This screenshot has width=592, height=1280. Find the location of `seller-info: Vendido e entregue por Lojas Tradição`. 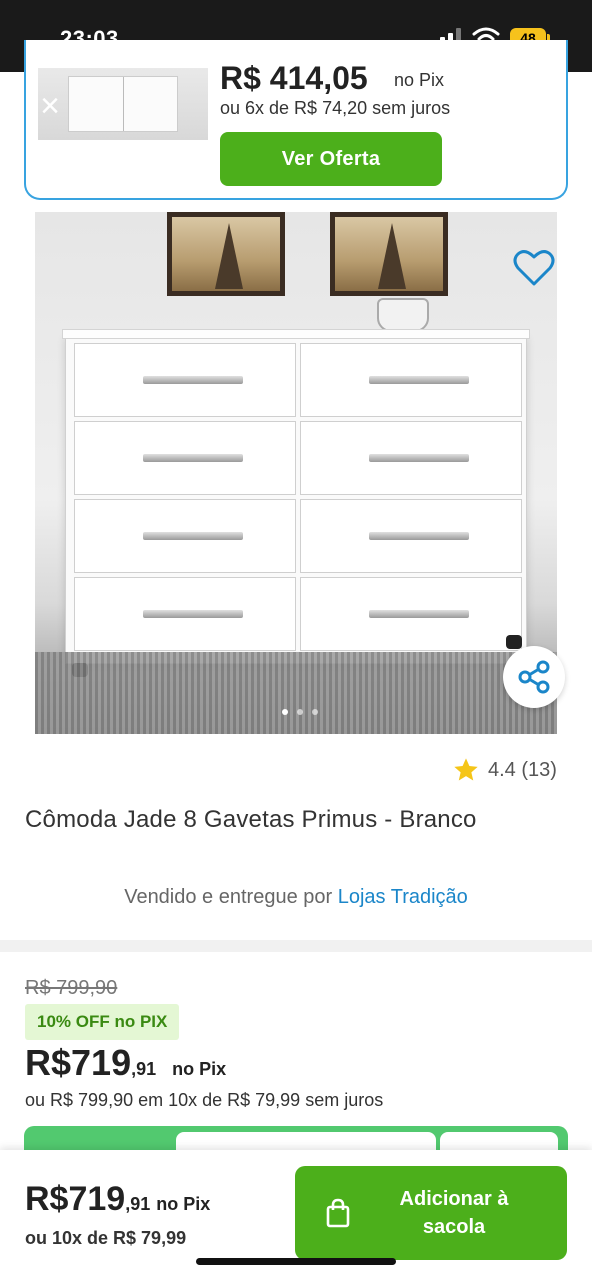

seller-info: Vendido e entregue por Lojas Tradição is located at coordinates (296, 897).